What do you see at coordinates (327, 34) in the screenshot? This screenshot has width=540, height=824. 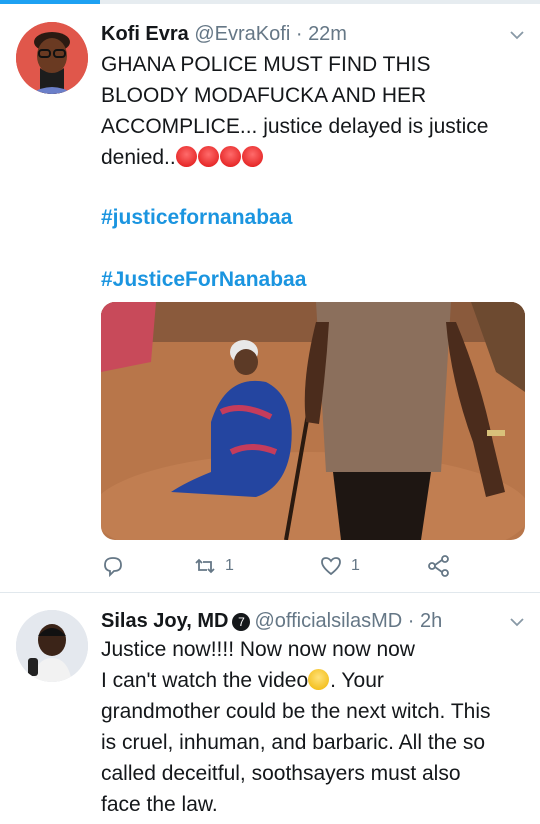 I see `timestamp: 22m` at bounding box center [327, 34].